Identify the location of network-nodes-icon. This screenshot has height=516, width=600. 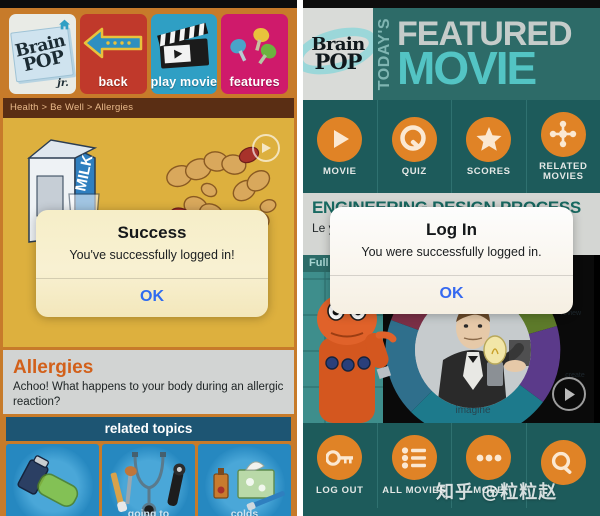
(563, 134).